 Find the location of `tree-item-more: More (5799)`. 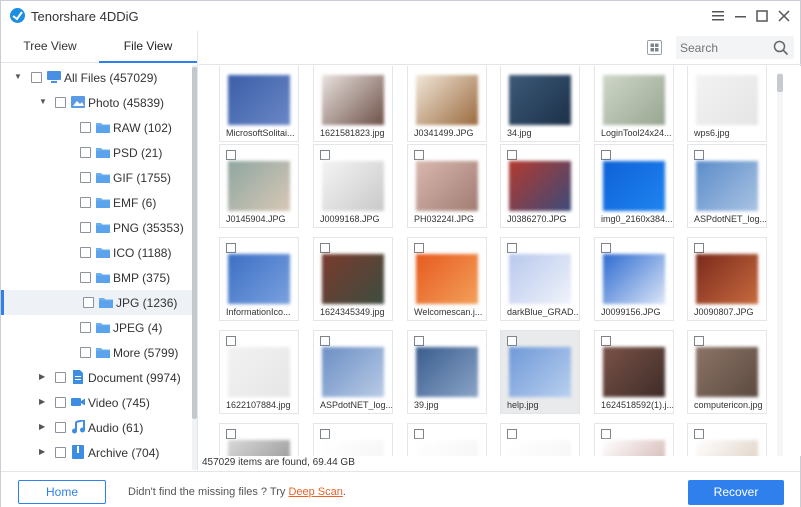

tree-item-more: More (5799) is located at coordinates (96, 352).